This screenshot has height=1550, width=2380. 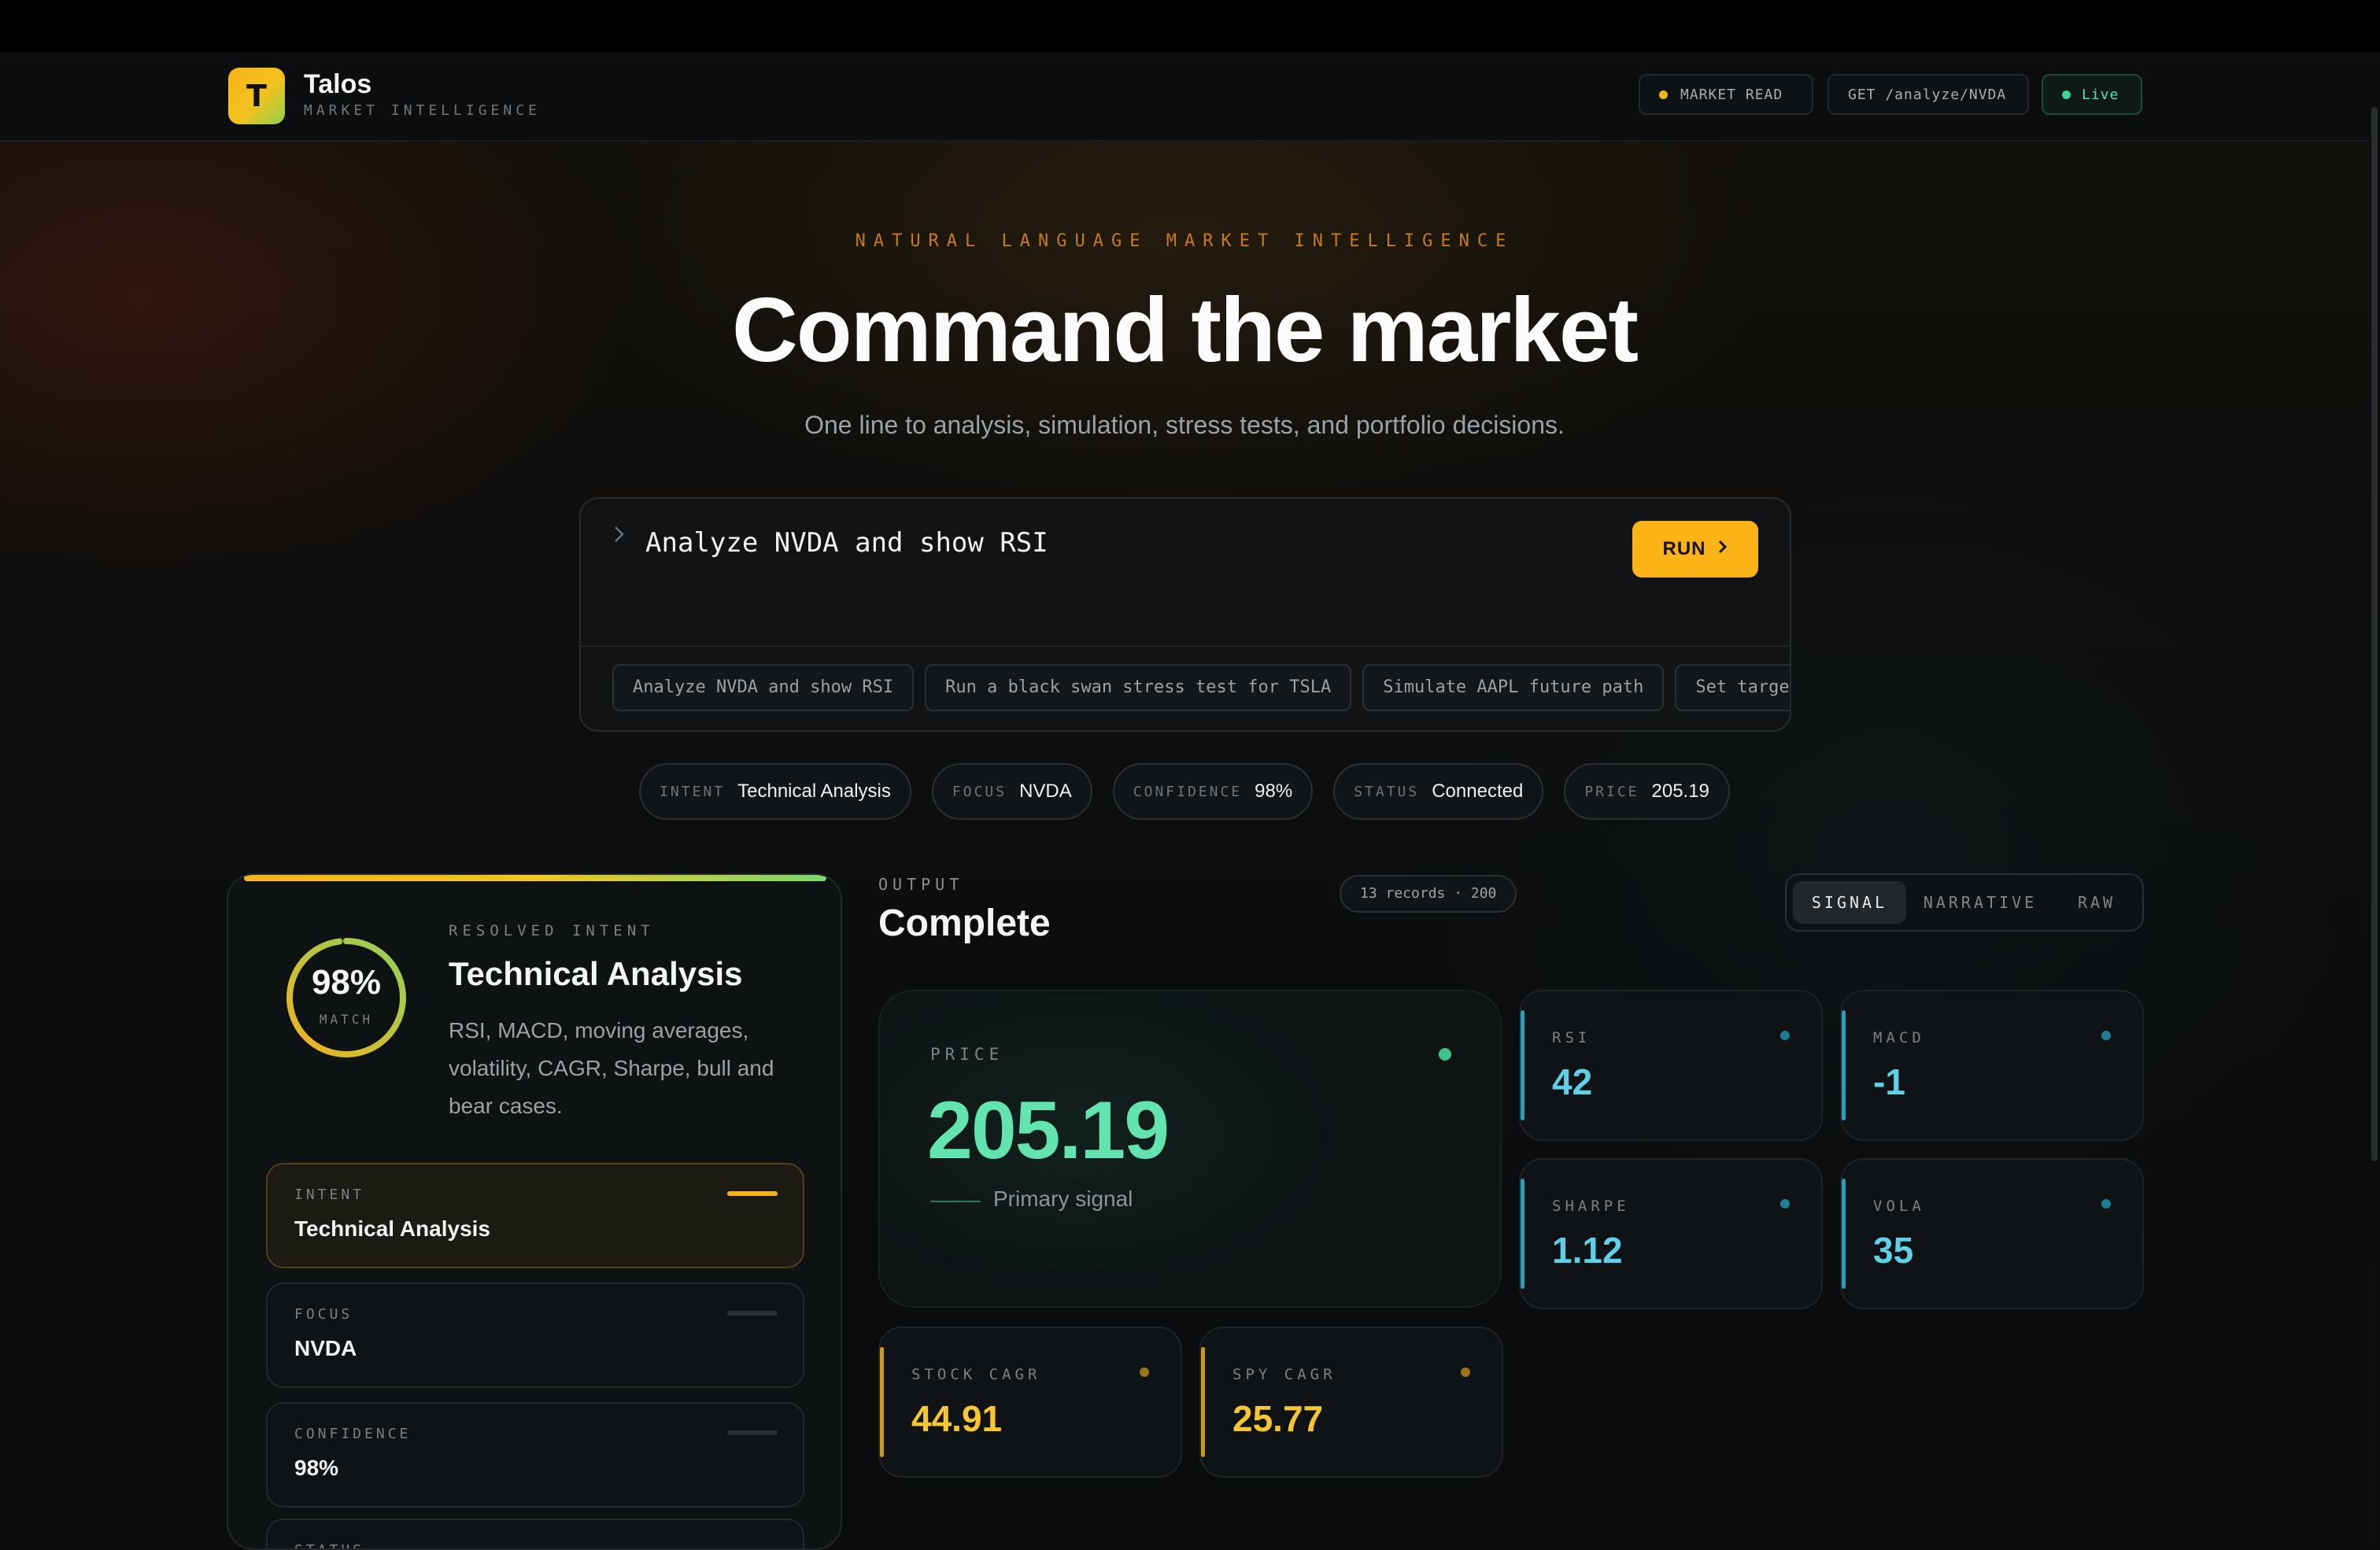 What do you see at coordinates (1980, 902) in the screenshot?
I see `tab-narrative: NARRATIVE` at bounding box center [1980, 902].